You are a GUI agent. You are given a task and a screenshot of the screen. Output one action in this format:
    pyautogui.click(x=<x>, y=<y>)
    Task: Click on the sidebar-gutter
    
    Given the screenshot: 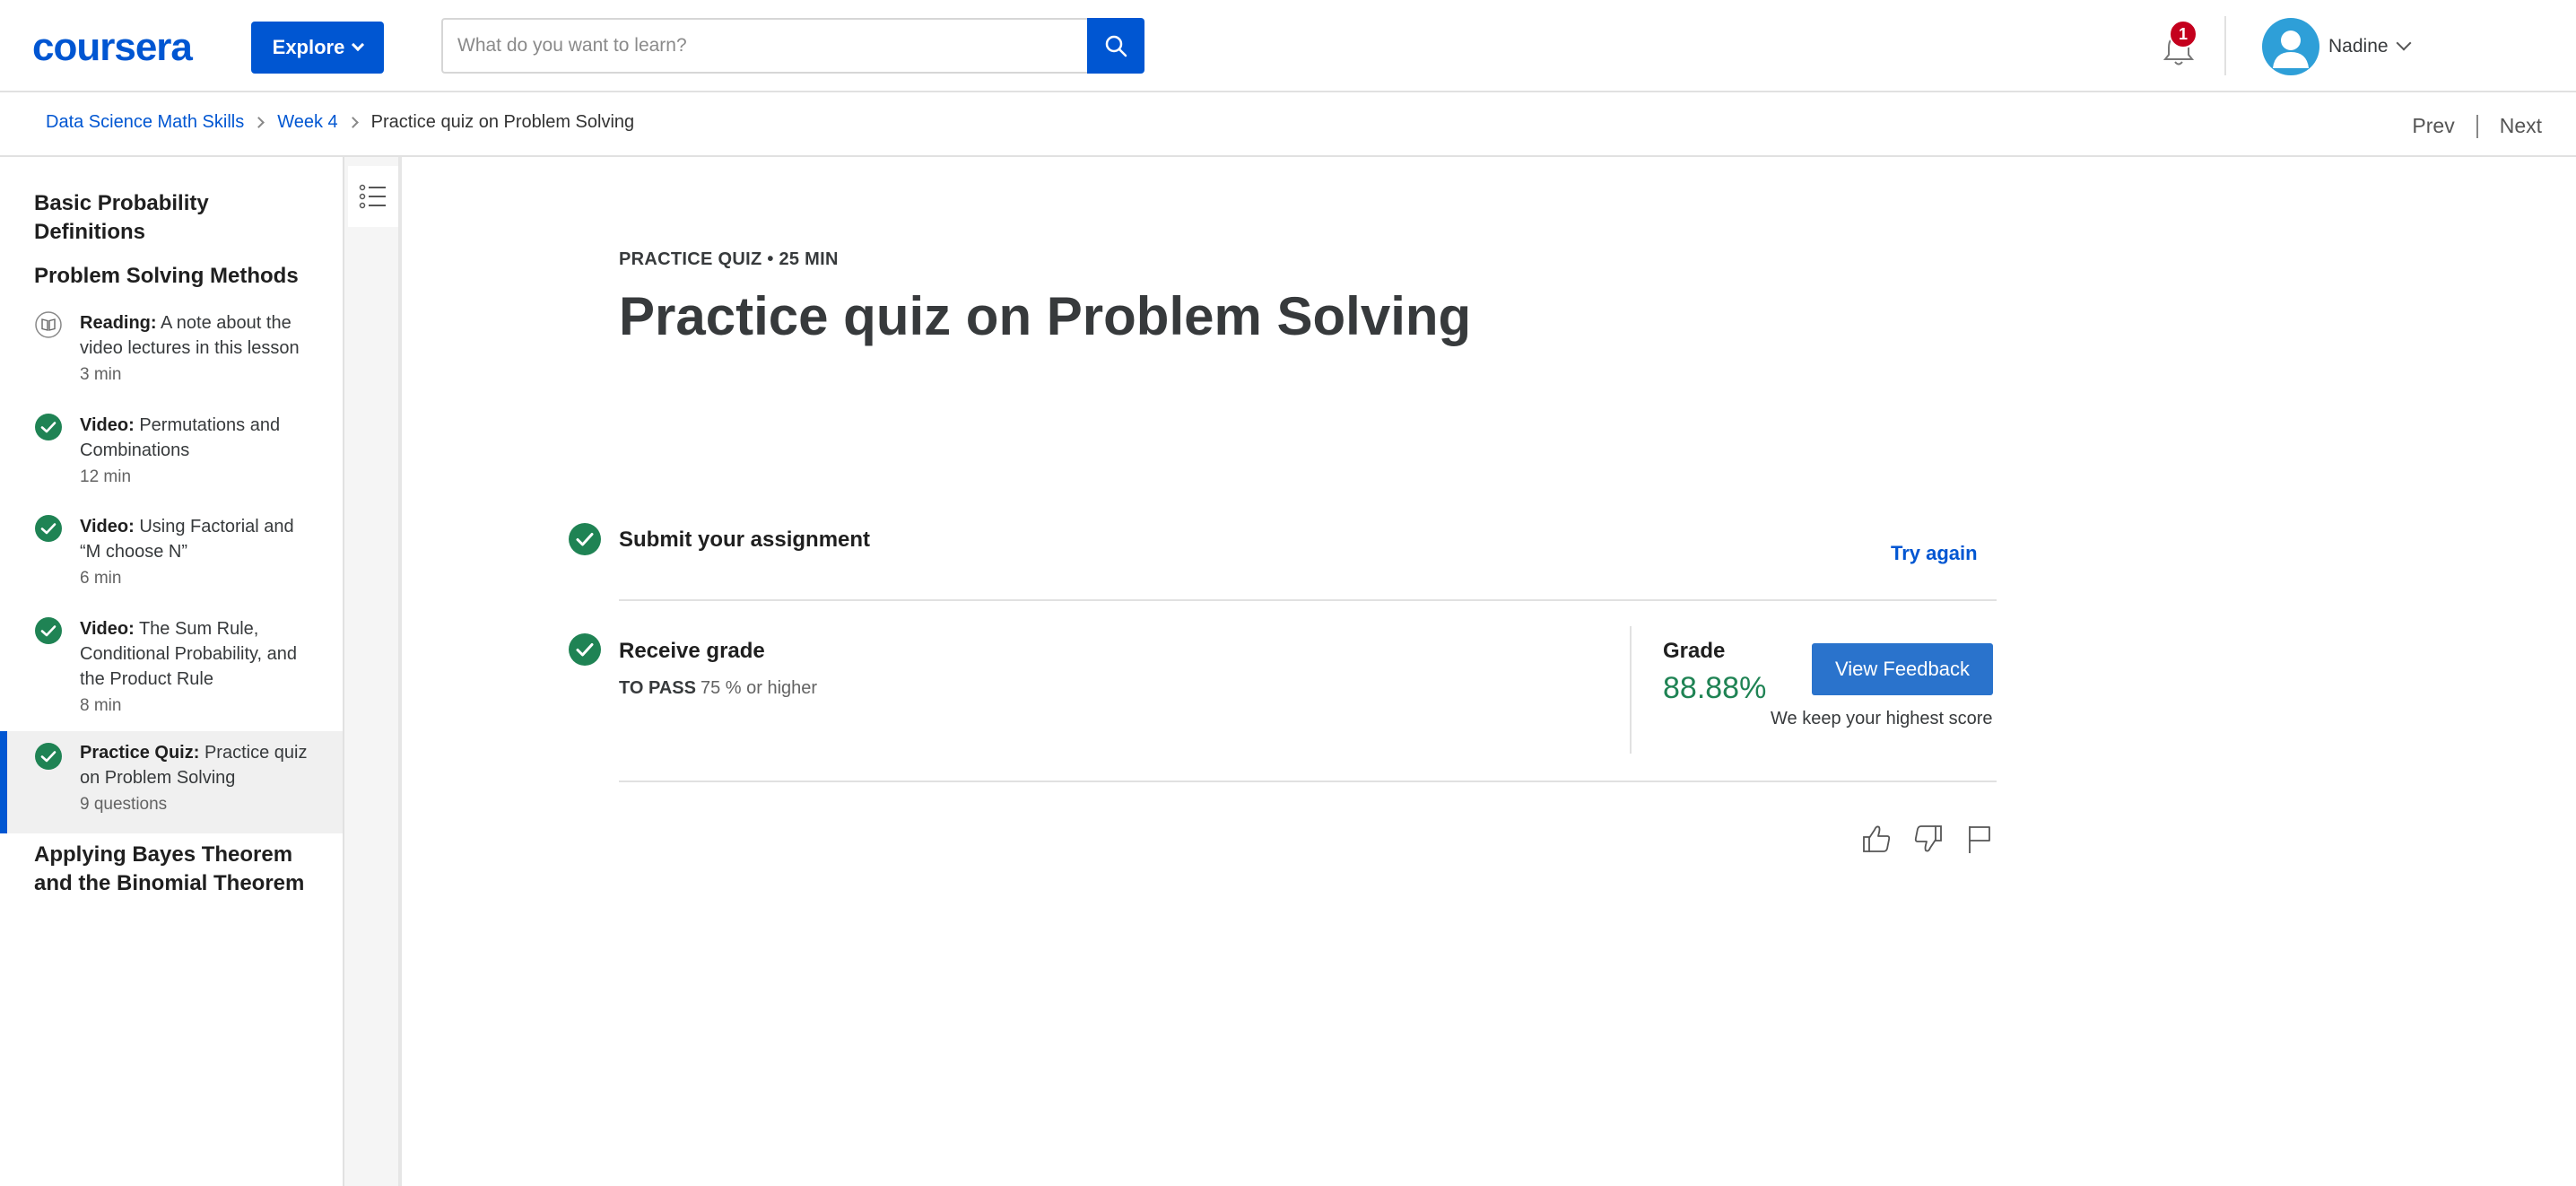 What is the action you would take?
    pyautogui.click(x=373, y=671)
    